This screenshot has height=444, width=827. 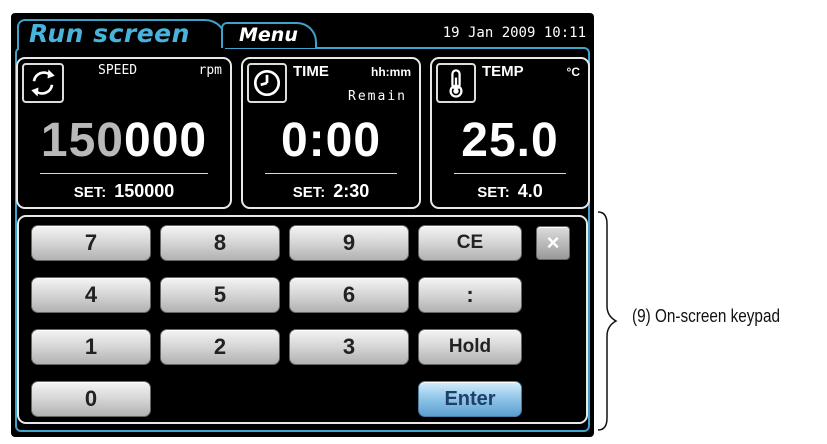 I want to click on key-1: 1, so click(x=91, y=347).